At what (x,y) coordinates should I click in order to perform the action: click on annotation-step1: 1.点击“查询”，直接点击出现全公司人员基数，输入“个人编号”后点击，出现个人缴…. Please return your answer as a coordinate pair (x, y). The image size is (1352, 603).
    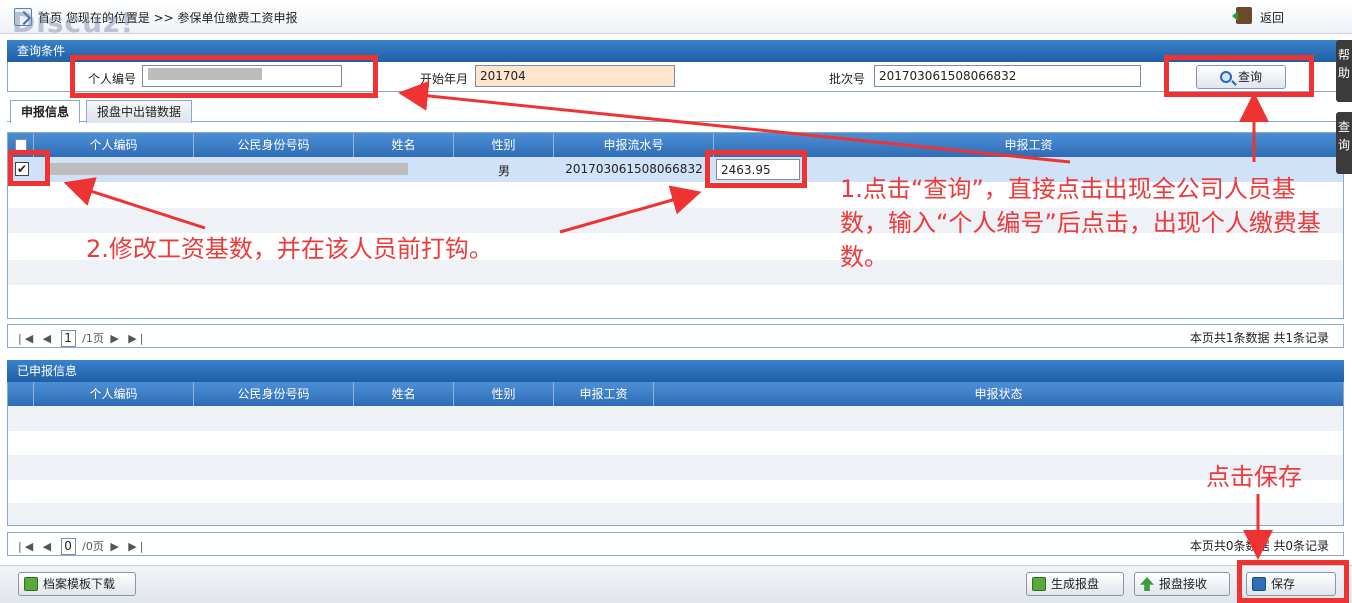
    Looking at the image, I should click on (1080, 223).